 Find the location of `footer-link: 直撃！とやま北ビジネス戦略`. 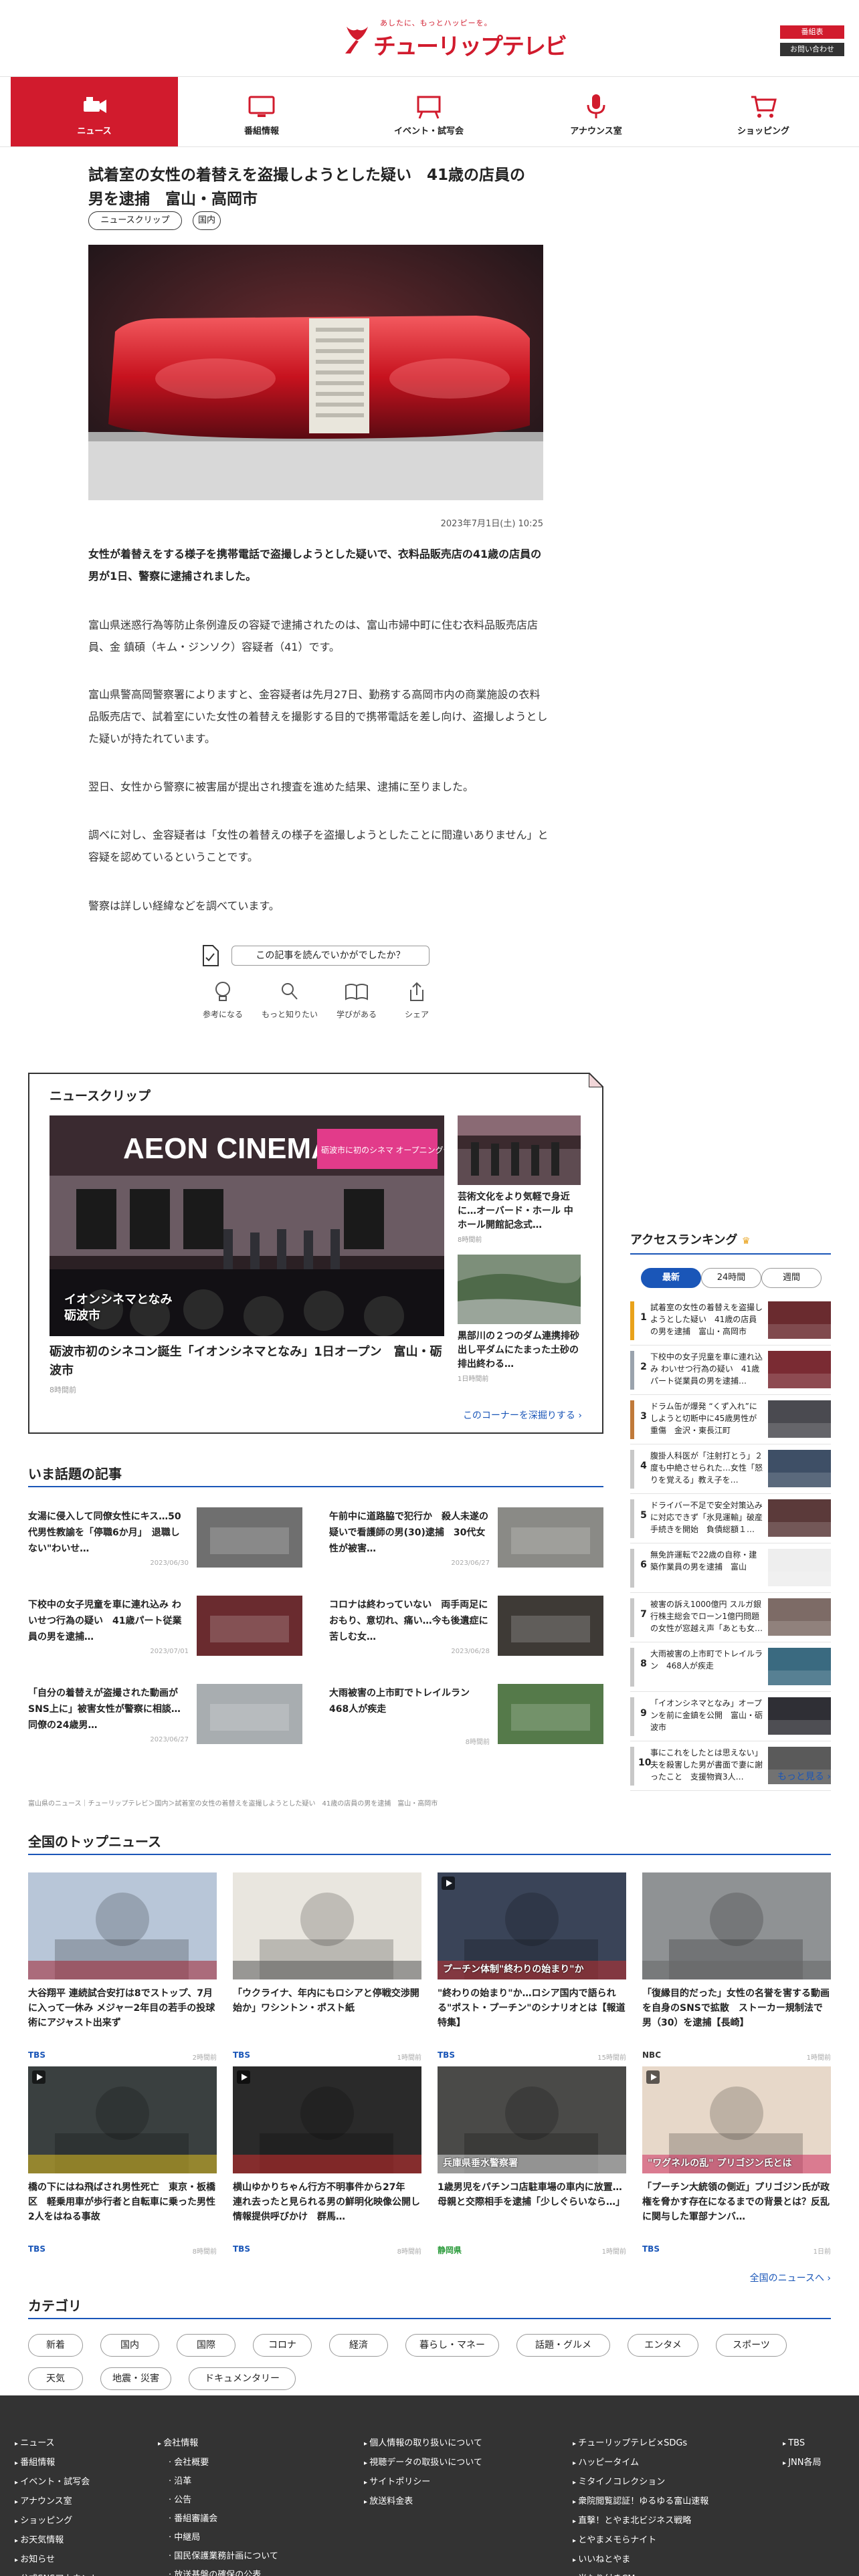

footer-link: 直撃！とやま北ビジネス戦略 is located at coordinates (640, 2521).